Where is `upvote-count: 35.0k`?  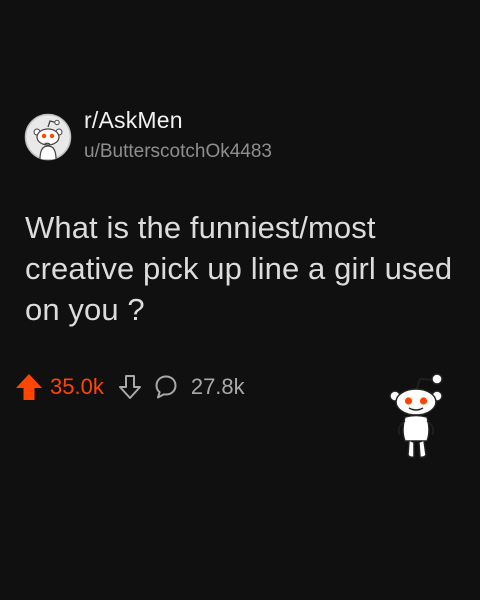 upvote-count: 35.0k is located at coordinates (77, 386).